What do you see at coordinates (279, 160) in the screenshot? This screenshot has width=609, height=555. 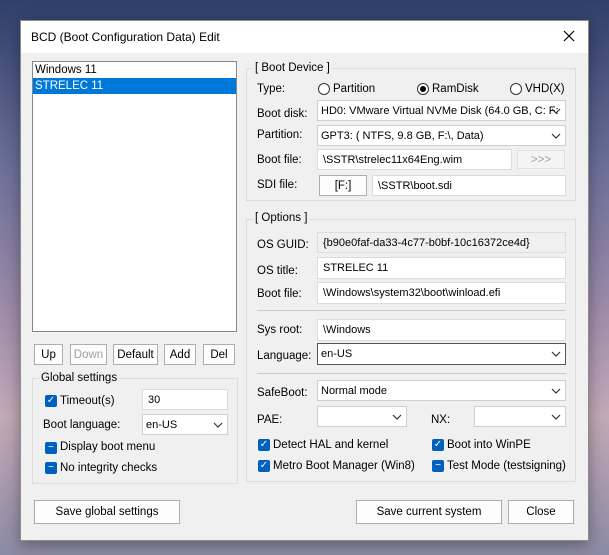 I see `boot-file-label: Boot file:` at bounding box center [279, 160].